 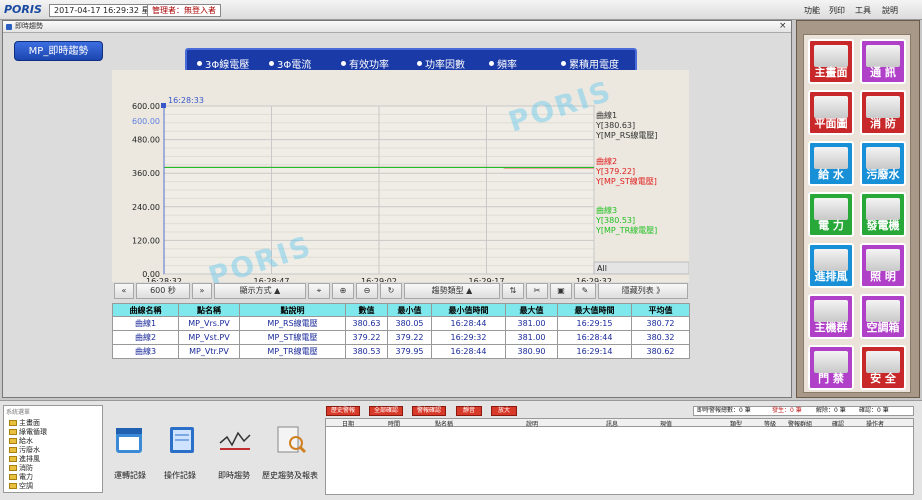 What do you see at coordinates (199, 63) in the screenshot?
I see `radio-selected-icon` at bounding box center [199, 63].